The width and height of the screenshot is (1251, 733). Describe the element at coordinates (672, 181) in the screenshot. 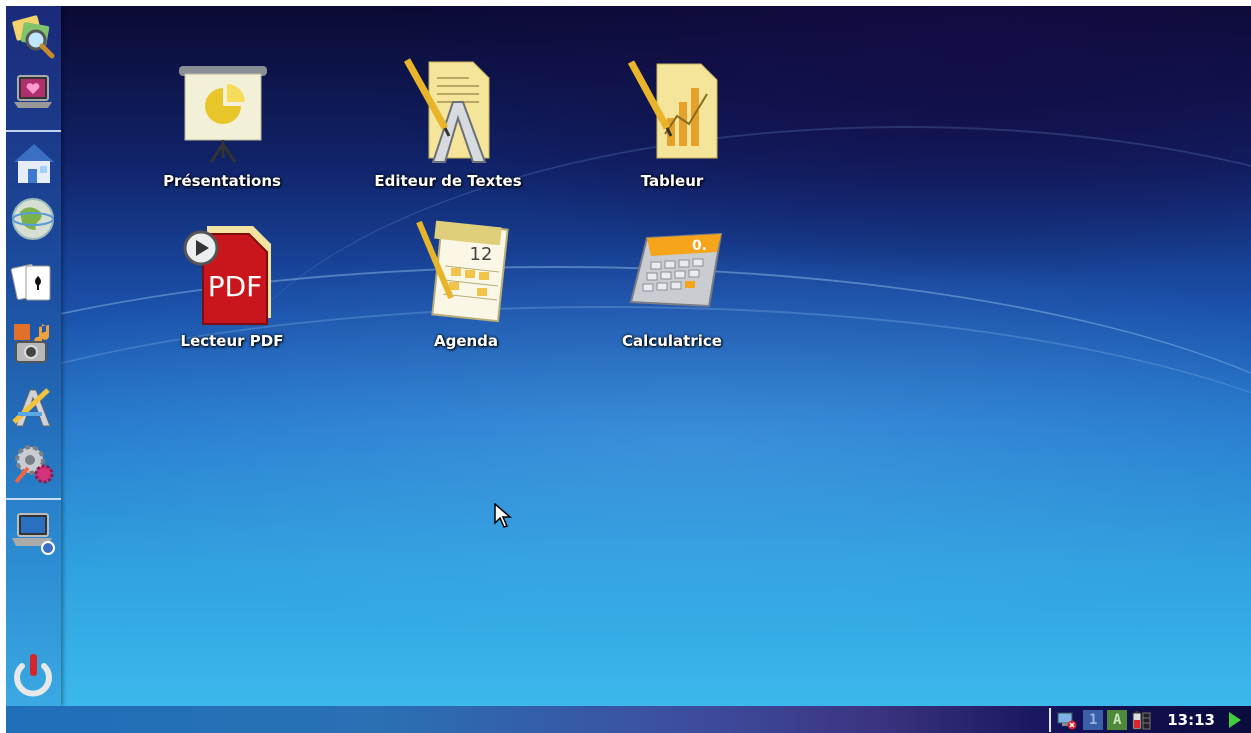

I see `app-label-spreadsheet: Tableur` at that location.